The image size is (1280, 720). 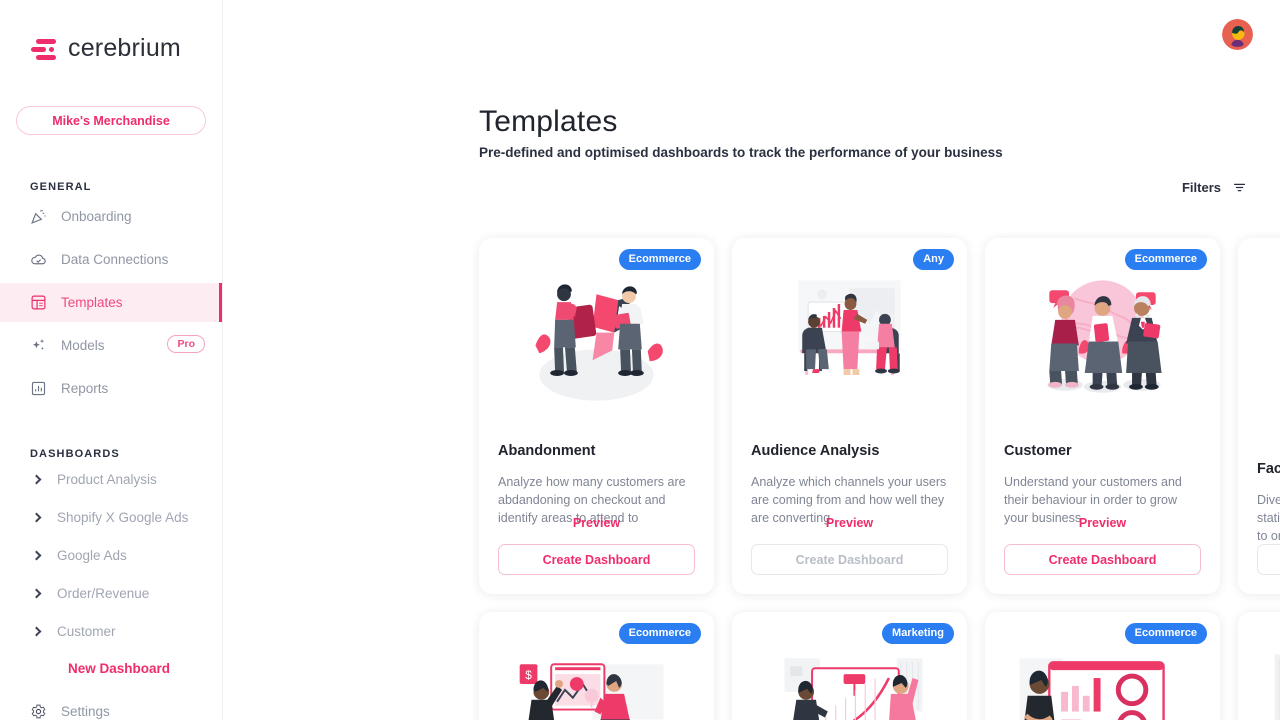 I want to click on sidebar-item-shopify-x-google-ads: Shopify X Google Ads, so click(x=111, y=517).